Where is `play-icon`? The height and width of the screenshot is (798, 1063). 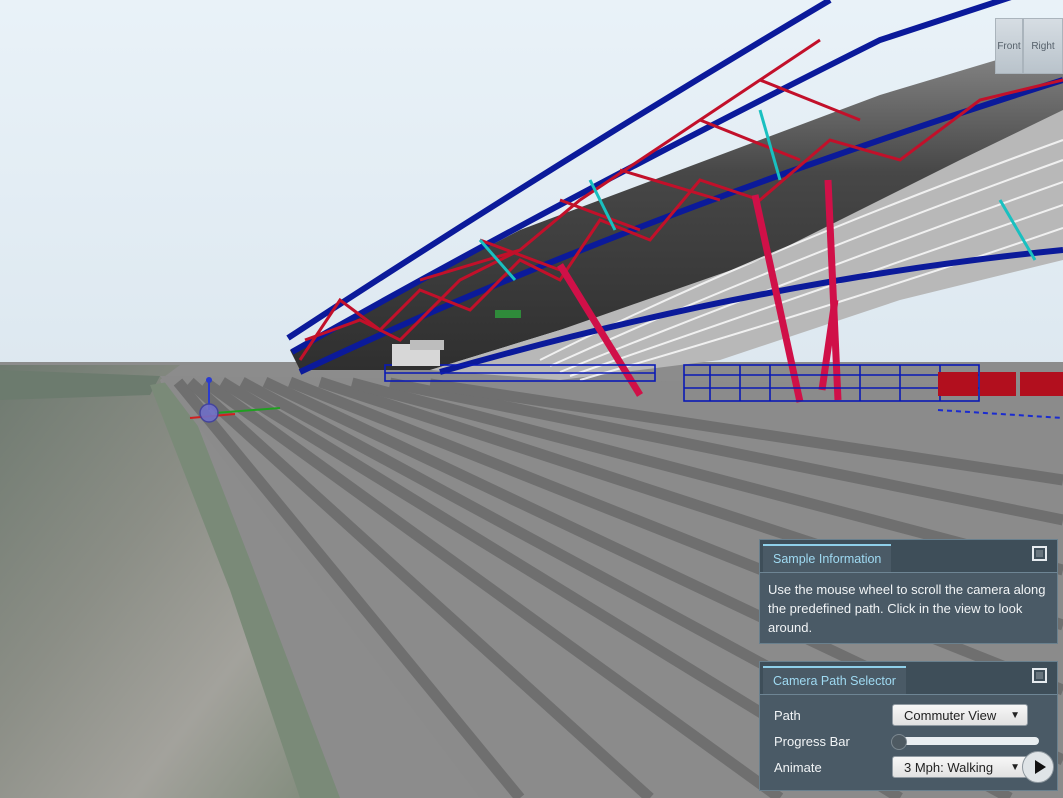
play-icon is located at coordinates (1040, 767).